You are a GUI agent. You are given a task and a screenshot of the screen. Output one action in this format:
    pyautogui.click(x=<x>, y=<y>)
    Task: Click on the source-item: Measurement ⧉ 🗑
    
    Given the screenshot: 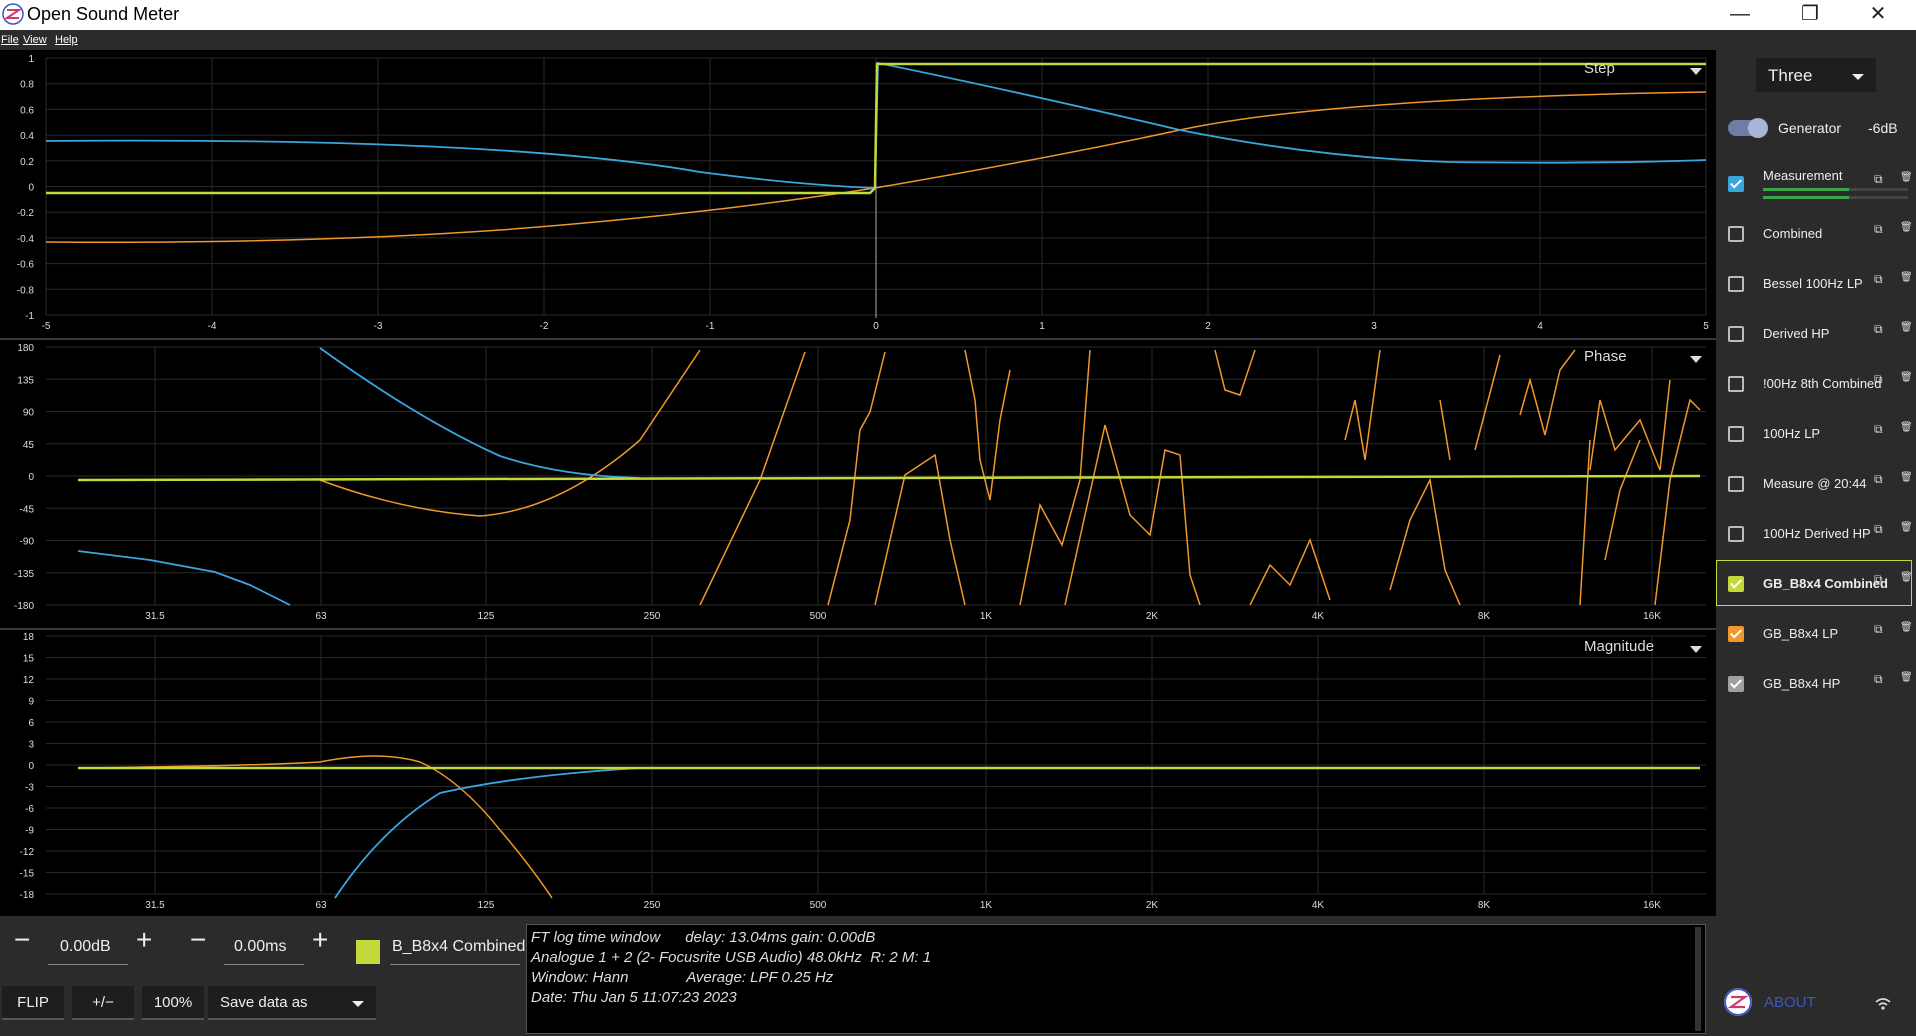 What is the action you would take?
    pyautogui.click(x=1816, y=185)
    